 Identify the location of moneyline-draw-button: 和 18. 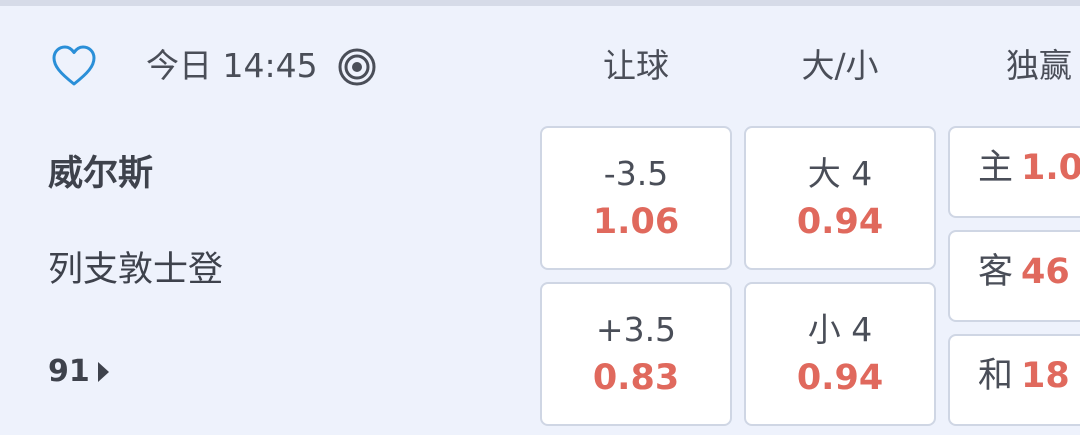
(1014, 380).